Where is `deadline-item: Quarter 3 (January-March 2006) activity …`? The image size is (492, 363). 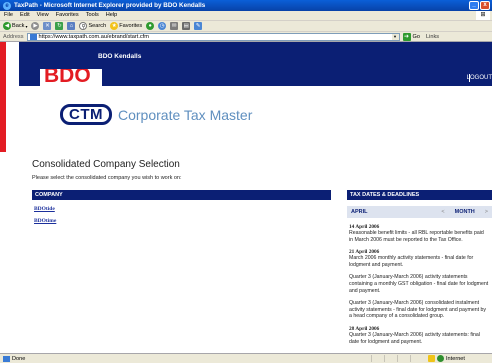
deadline-item: Quarter 3 (January-March 2006) activity … is located at coordinates (419, 284).